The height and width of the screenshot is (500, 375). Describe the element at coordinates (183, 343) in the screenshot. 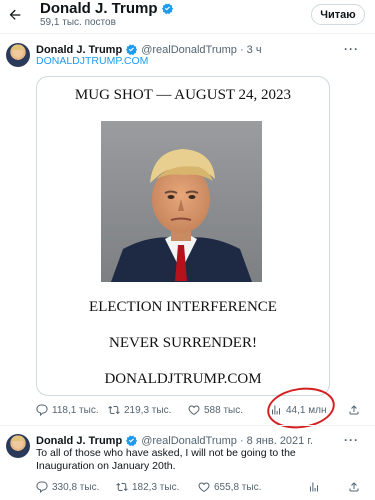

I see `card-line-surrender: NEVER SURRENDER!` at that location.